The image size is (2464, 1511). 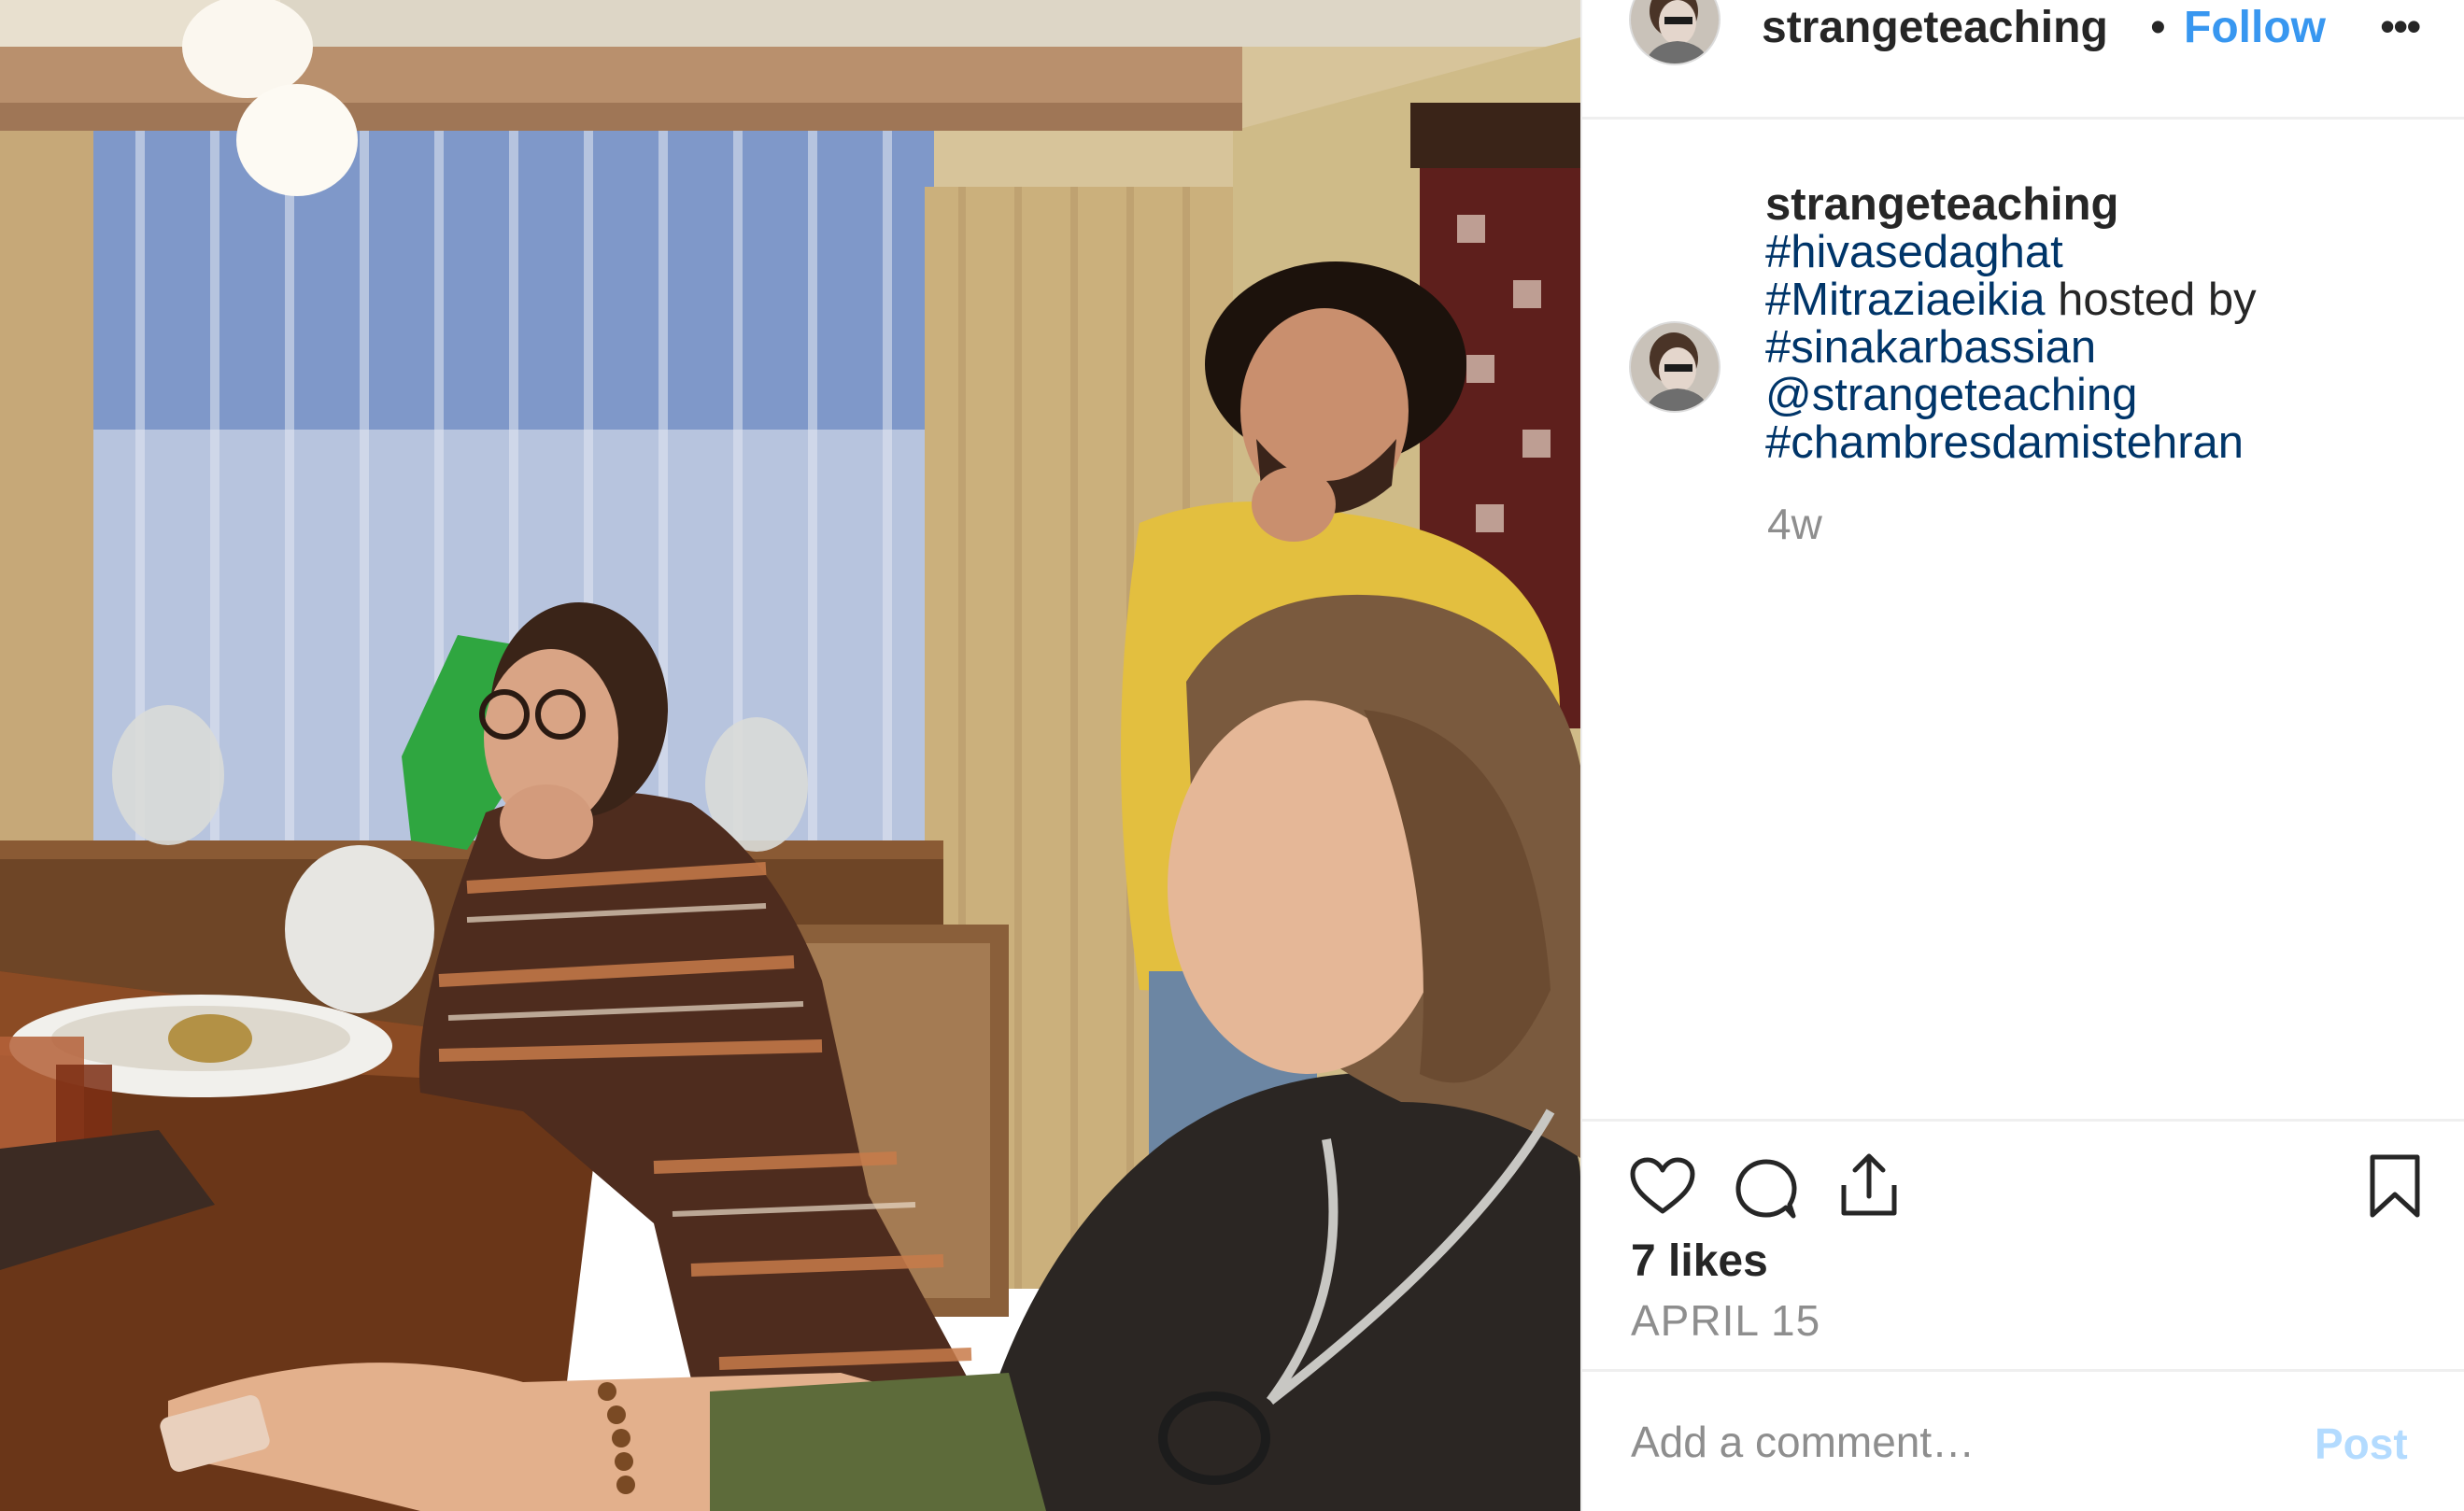 What do you see at coordinates (2101, 205) in the screenshot?
I see `caption-username: strangeteaching` at bounding box center [2101, 205].